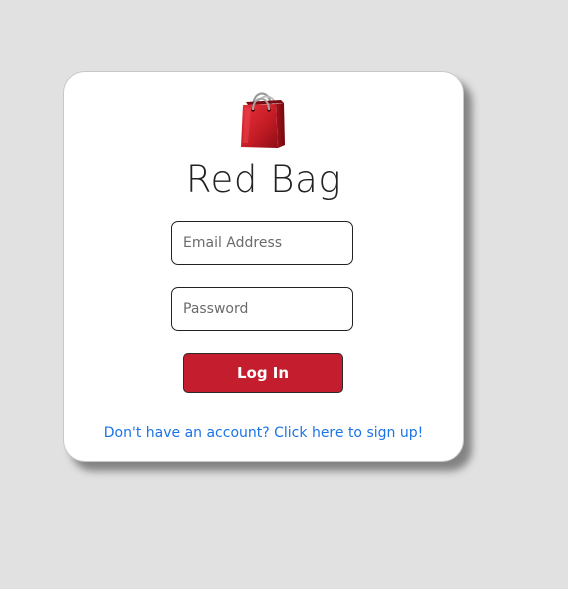  What do you see at coordinates (262, 243) in the screenshot?
I see `email-field` at bounding box center [262, 243].